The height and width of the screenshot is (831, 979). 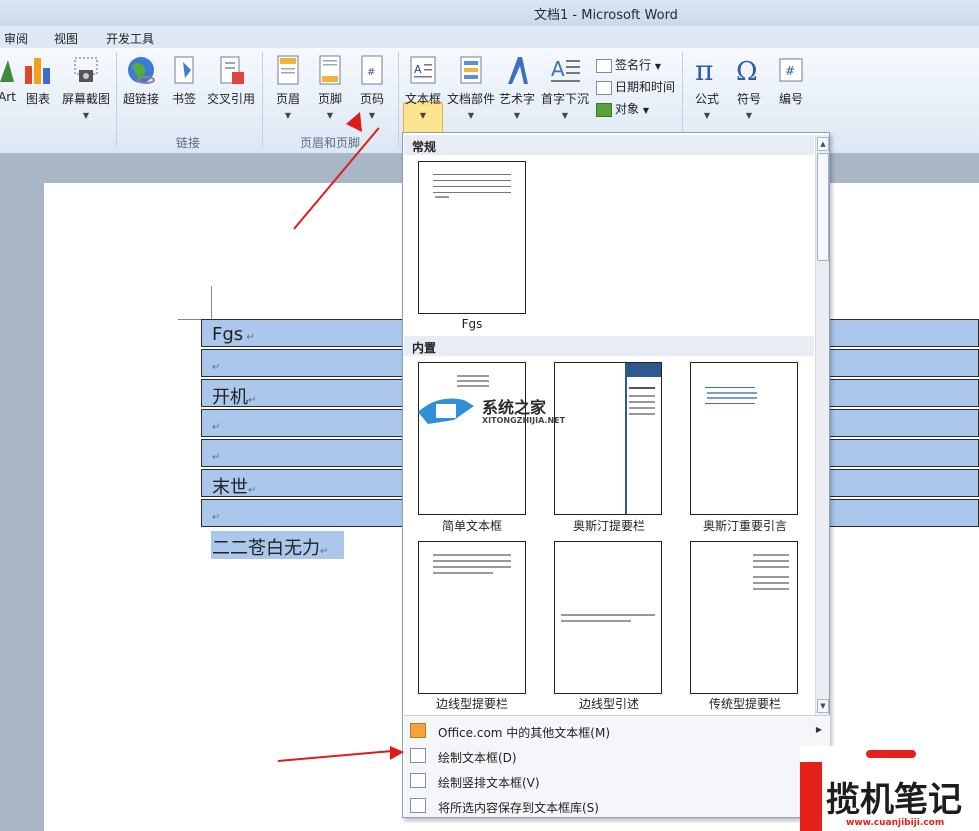 What do you see at coordinates (518, 70) in the screenshot?
I see `wordart-icon` at bounding box center [518, 70].